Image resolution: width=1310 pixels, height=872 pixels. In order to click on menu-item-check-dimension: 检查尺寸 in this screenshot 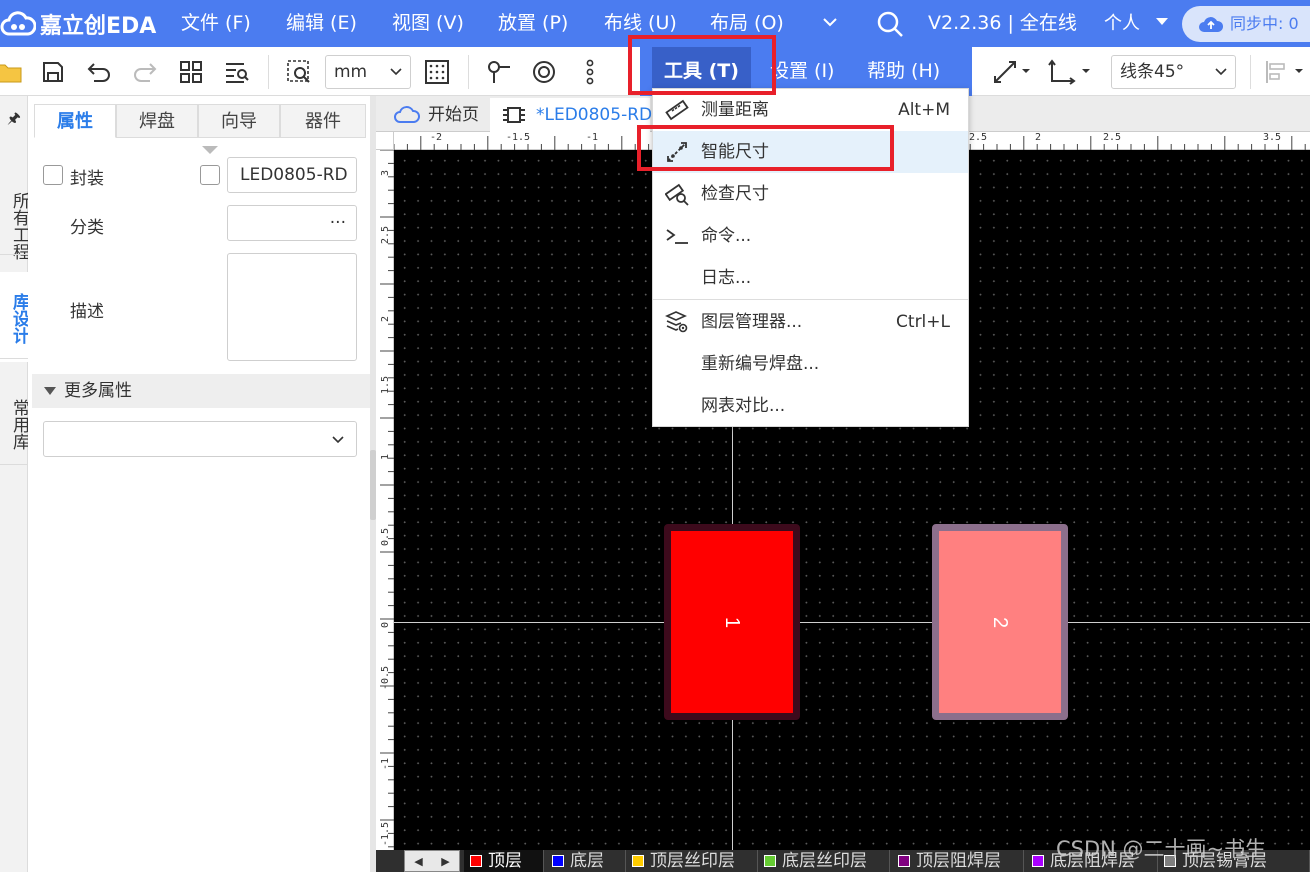, I will do `click(810, 194)`.